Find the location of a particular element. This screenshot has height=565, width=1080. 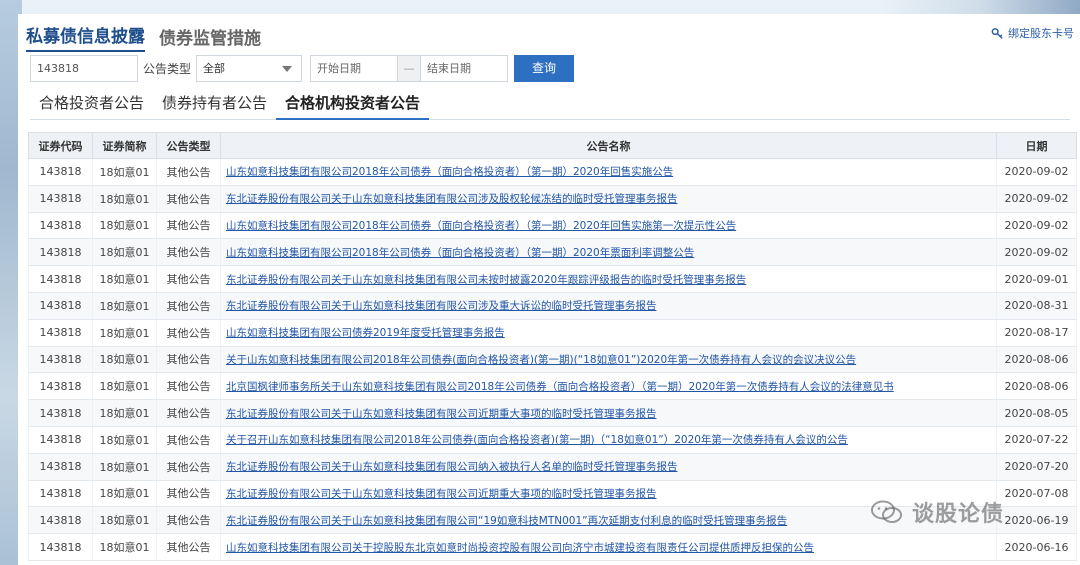

key-icon is located at coordinates (997, 33).